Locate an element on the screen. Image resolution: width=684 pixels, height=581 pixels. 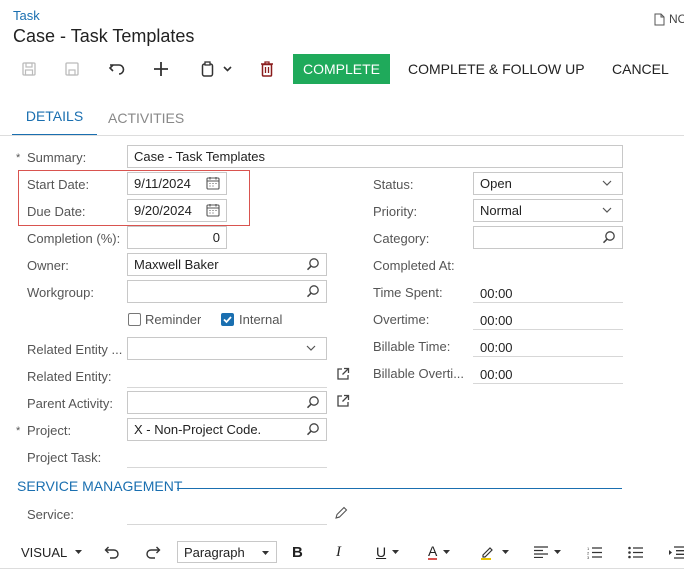
complete-button: COMPLETE is located at coordinates (341, 69).